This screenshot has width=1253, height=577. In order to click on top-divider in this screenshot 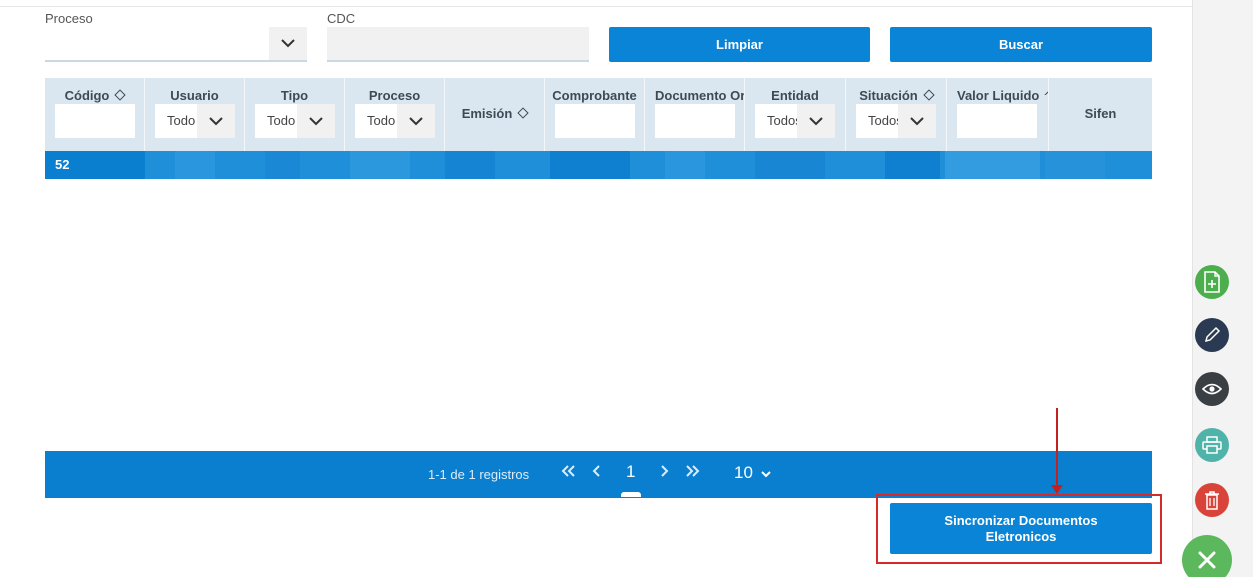, I will do `click(596, 6)`.